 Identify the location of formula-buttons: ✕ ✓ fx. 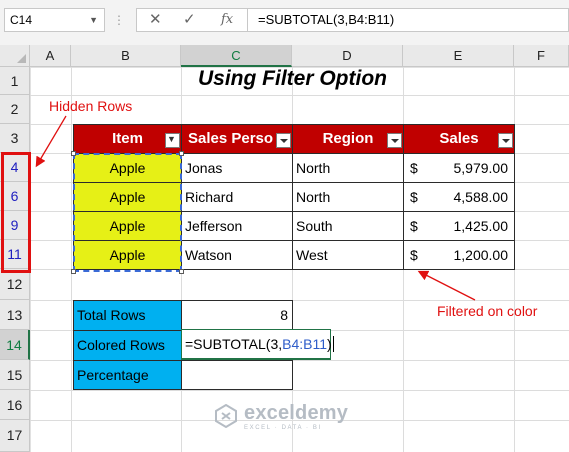
(192, 20).